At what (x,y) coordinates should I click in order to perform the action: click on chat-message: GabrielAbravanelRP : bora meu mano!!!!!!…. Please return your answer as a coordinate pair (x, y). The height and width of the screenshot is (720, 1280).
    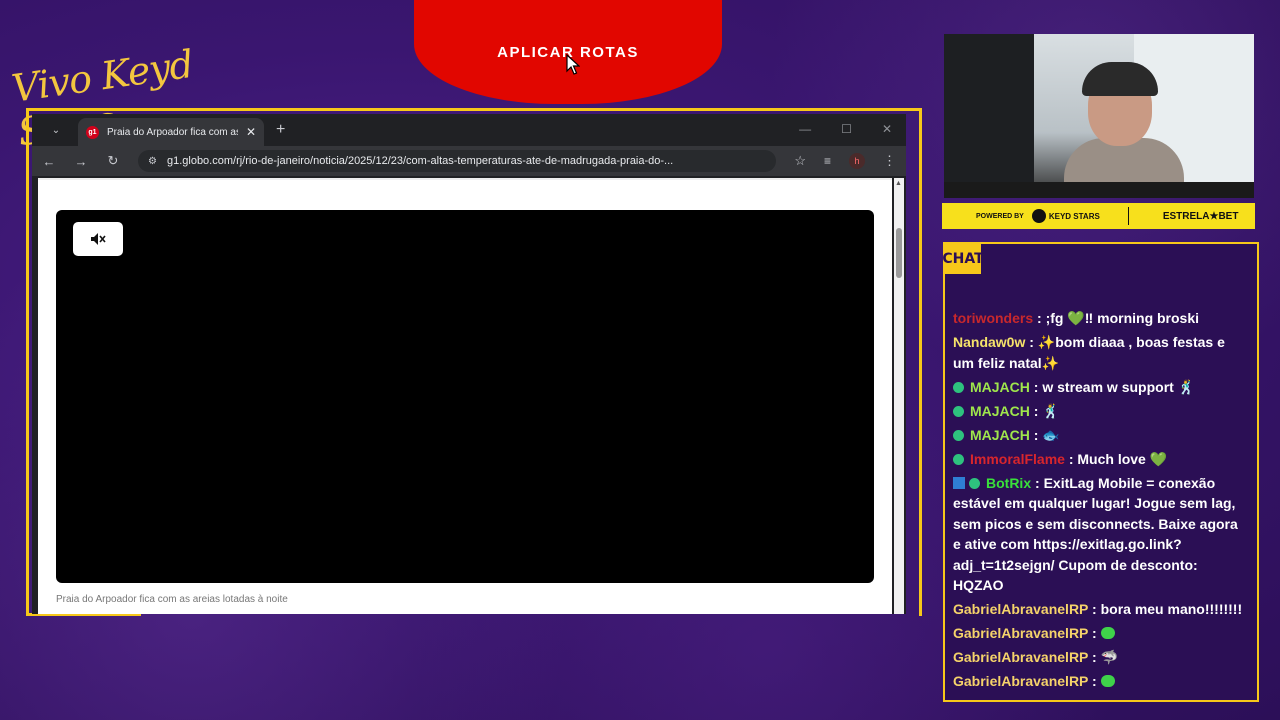
    Looking at the image, I should click on (1098, 609).